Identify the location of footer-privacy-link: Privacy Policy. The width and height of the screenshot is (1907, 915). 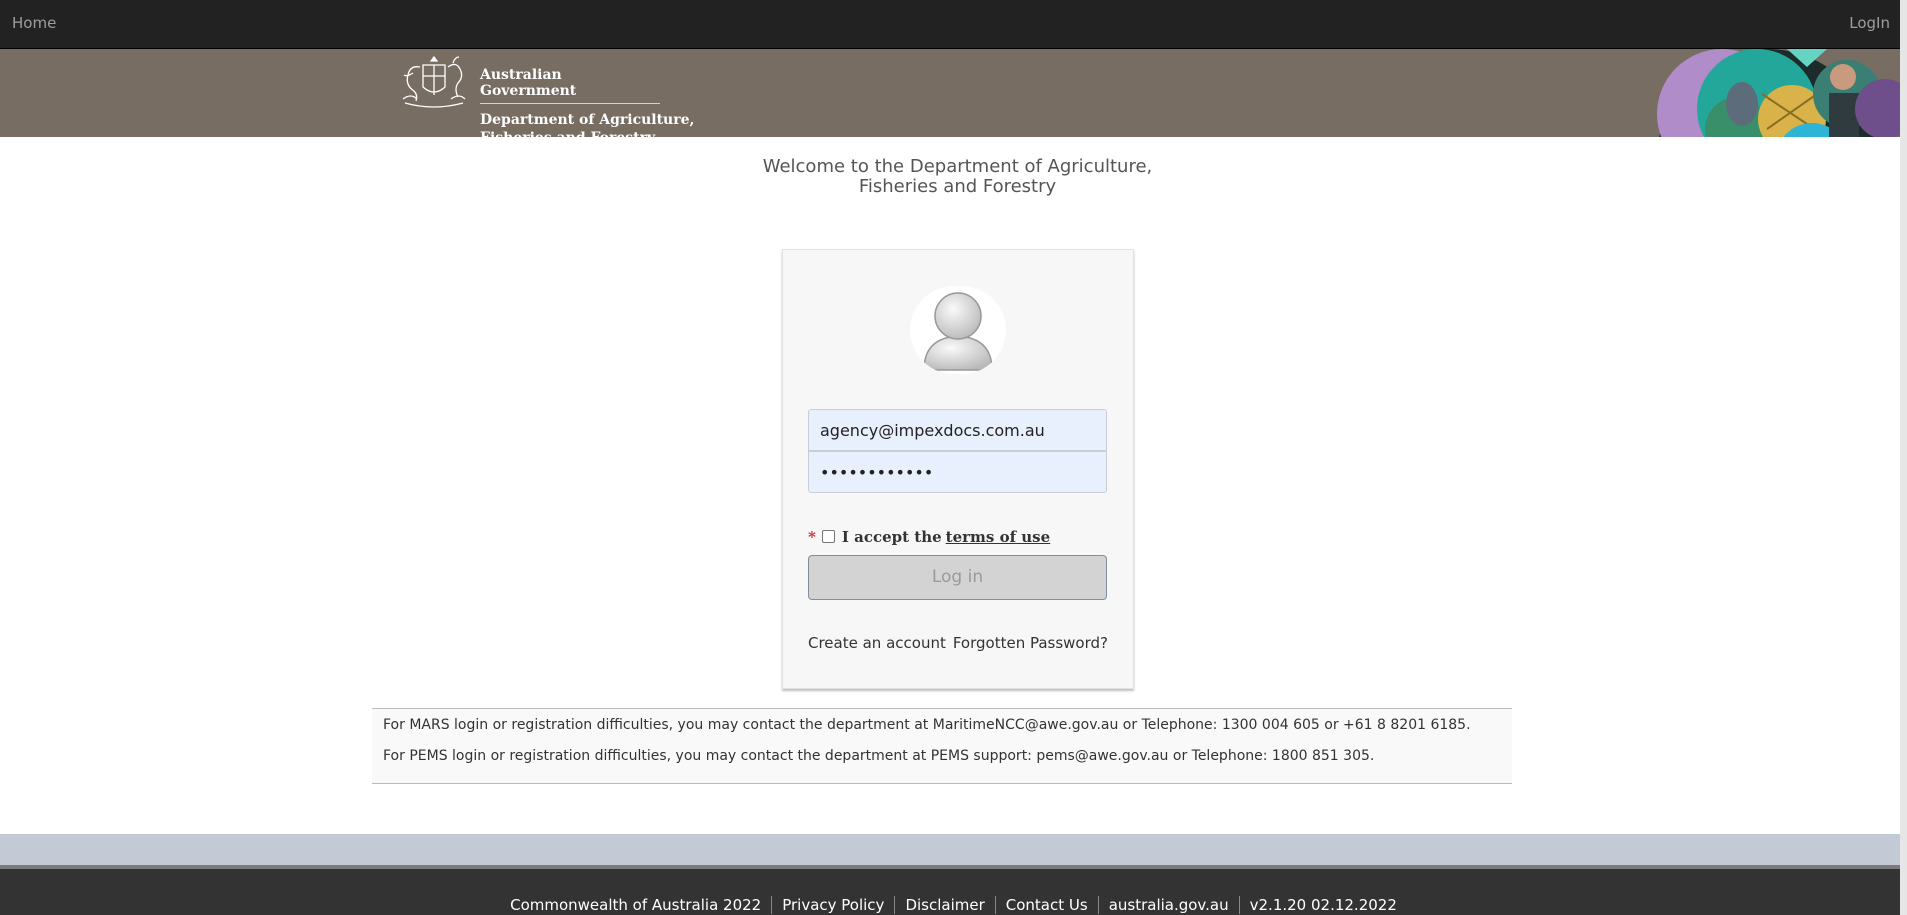
(832, 905).